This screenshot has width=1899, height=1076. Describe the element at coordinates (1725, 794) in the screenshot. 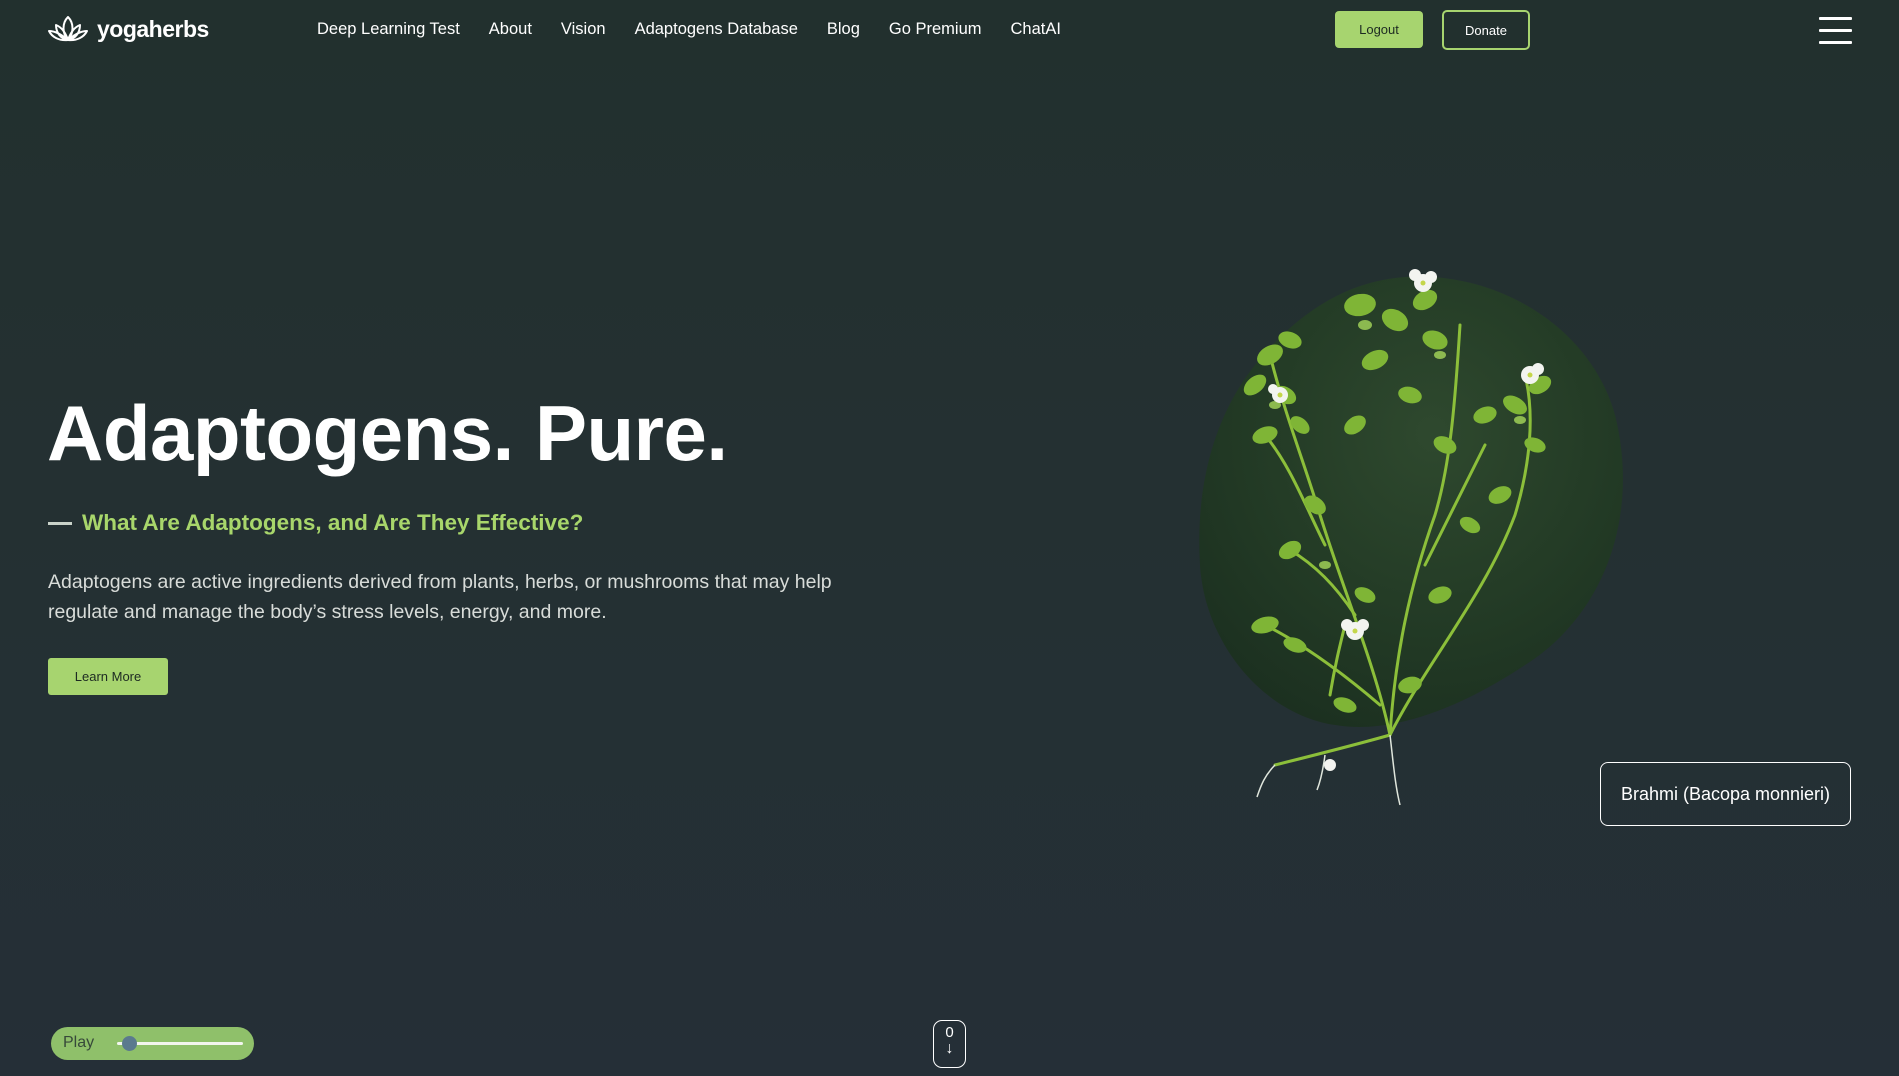

I see `plant-name-label: Brahmi (Bacopa monnieri)` at that location.